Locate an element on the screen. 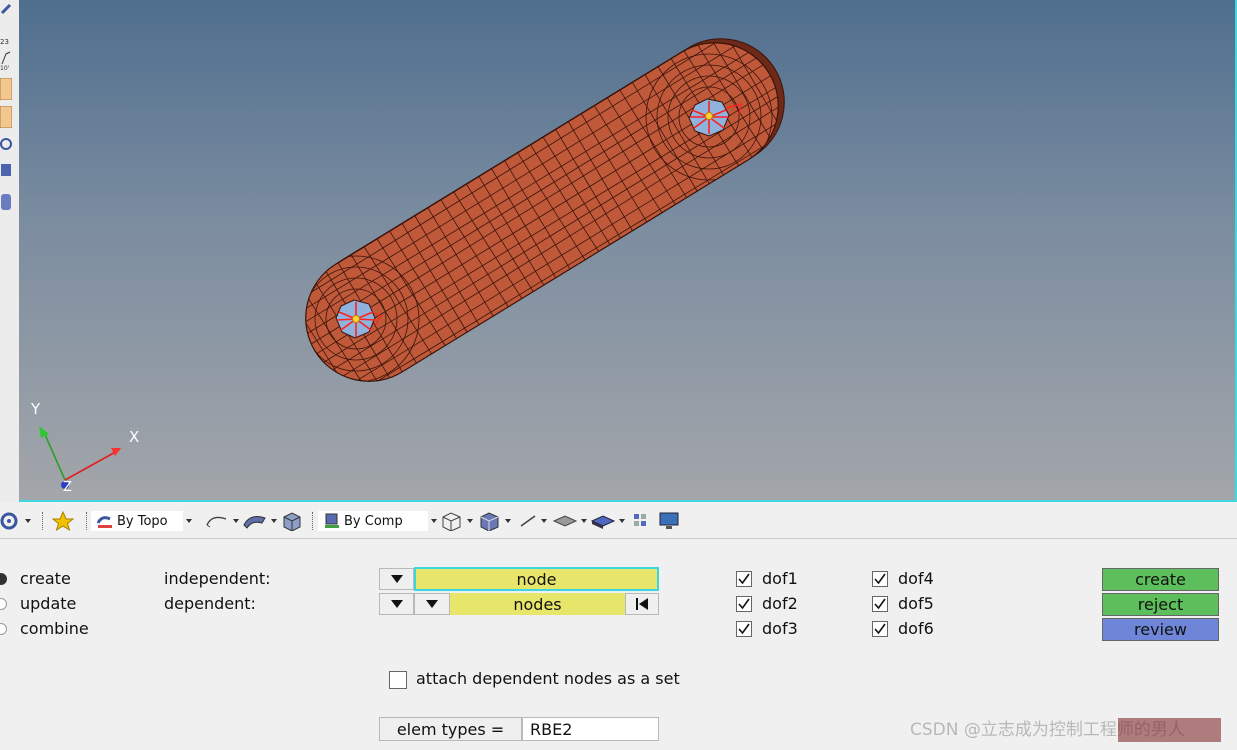  shaded-plane-icon is located at coordinates (607, 521).